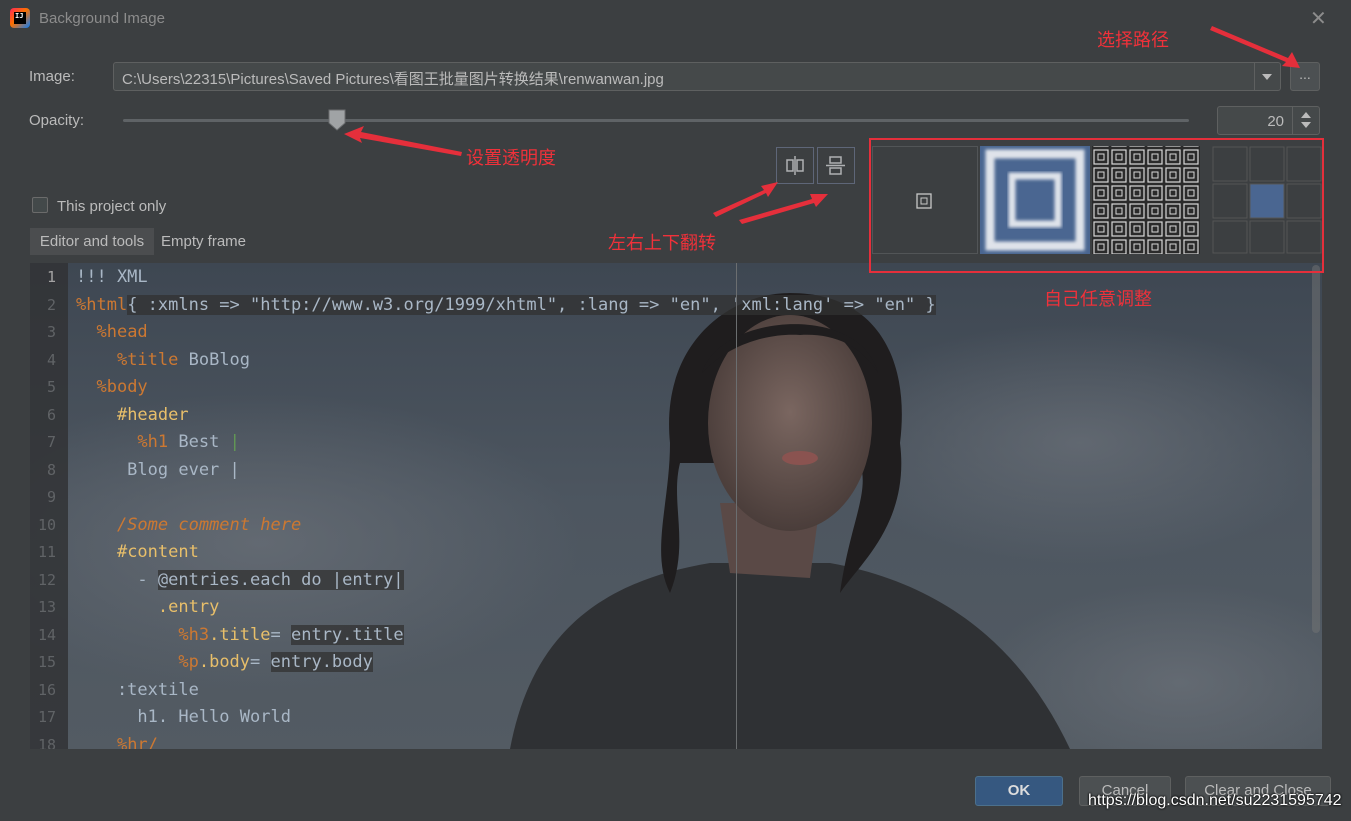 The image size is (1351, 821). I want to click on spinner-up-icon, so click(1306, 115).